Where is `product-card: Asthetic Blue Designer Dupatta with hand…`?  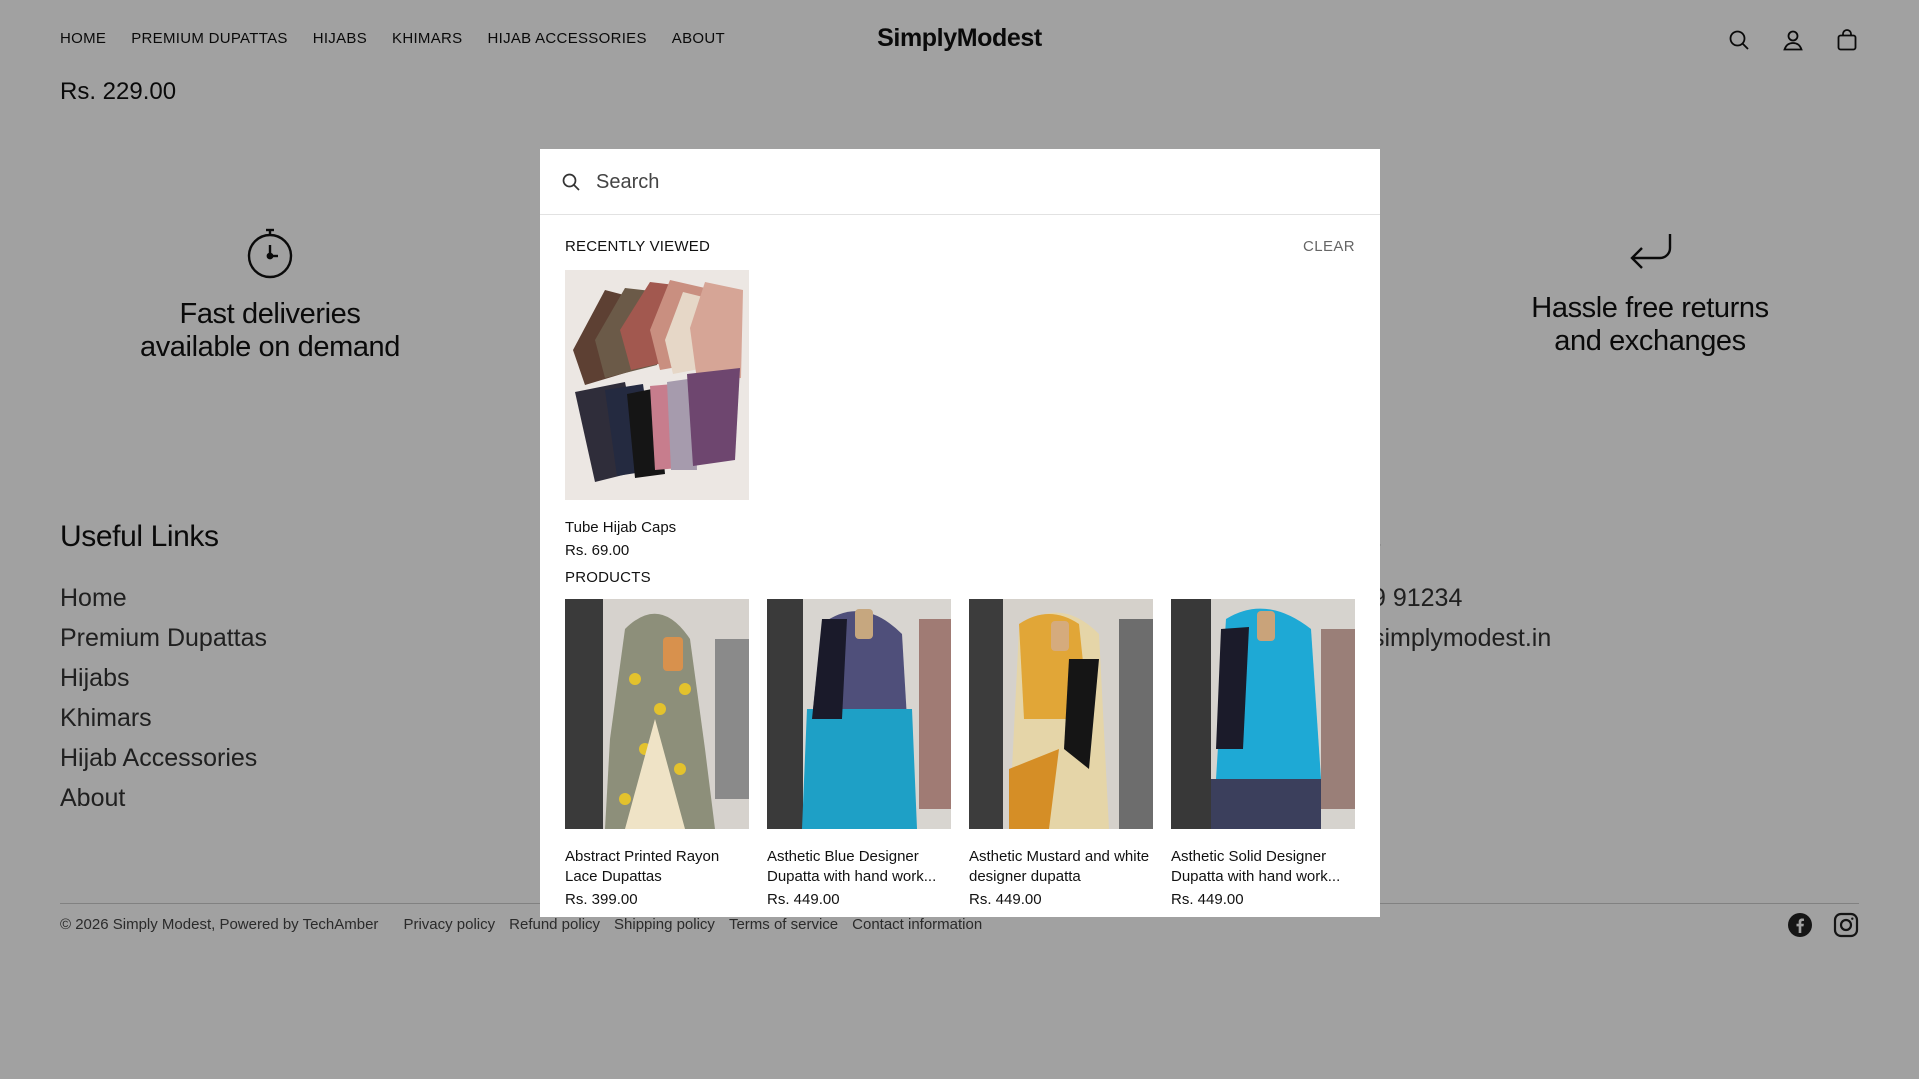 product-card: Asthetic Blue Designer Dupatta with hand… is located at coordinates (859, 753).